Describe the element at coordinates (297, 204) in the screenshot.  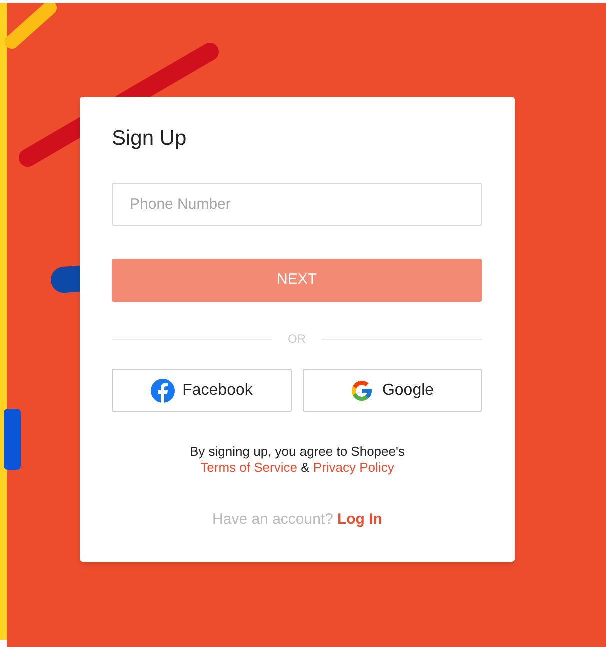
I see `phone-number-field: Phone Number` at that location.